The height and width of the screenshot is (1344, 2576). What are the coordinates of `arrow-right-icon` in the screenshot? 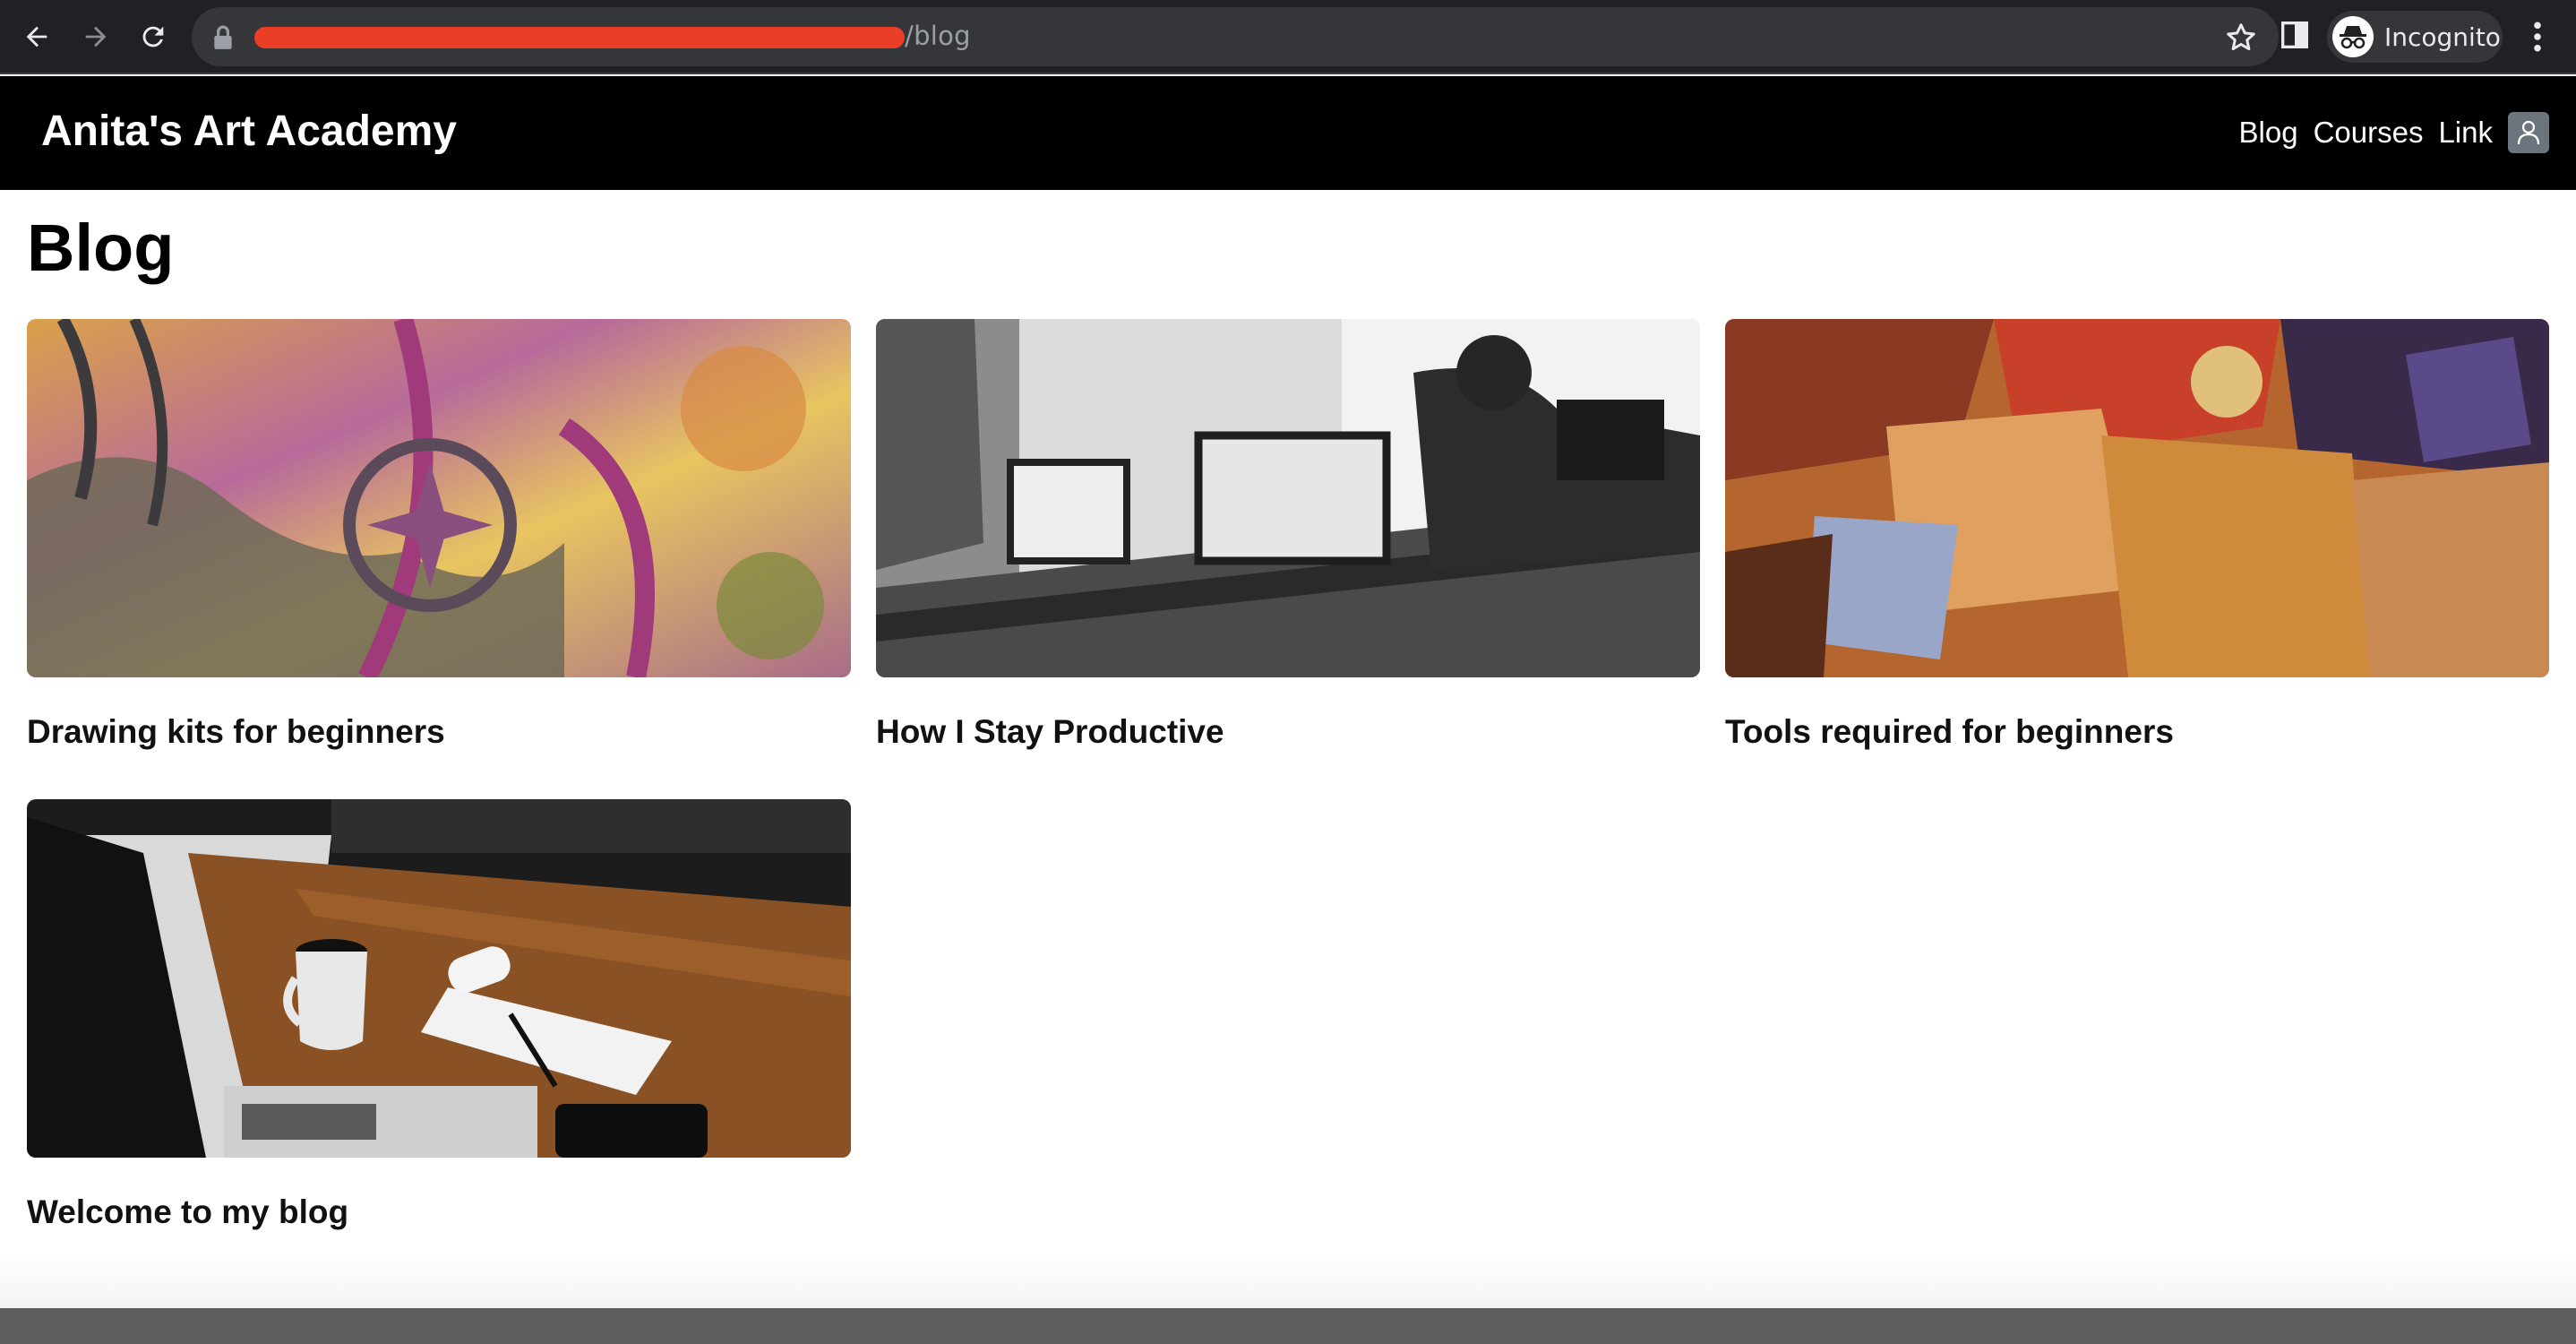 It's located at (96, 36).